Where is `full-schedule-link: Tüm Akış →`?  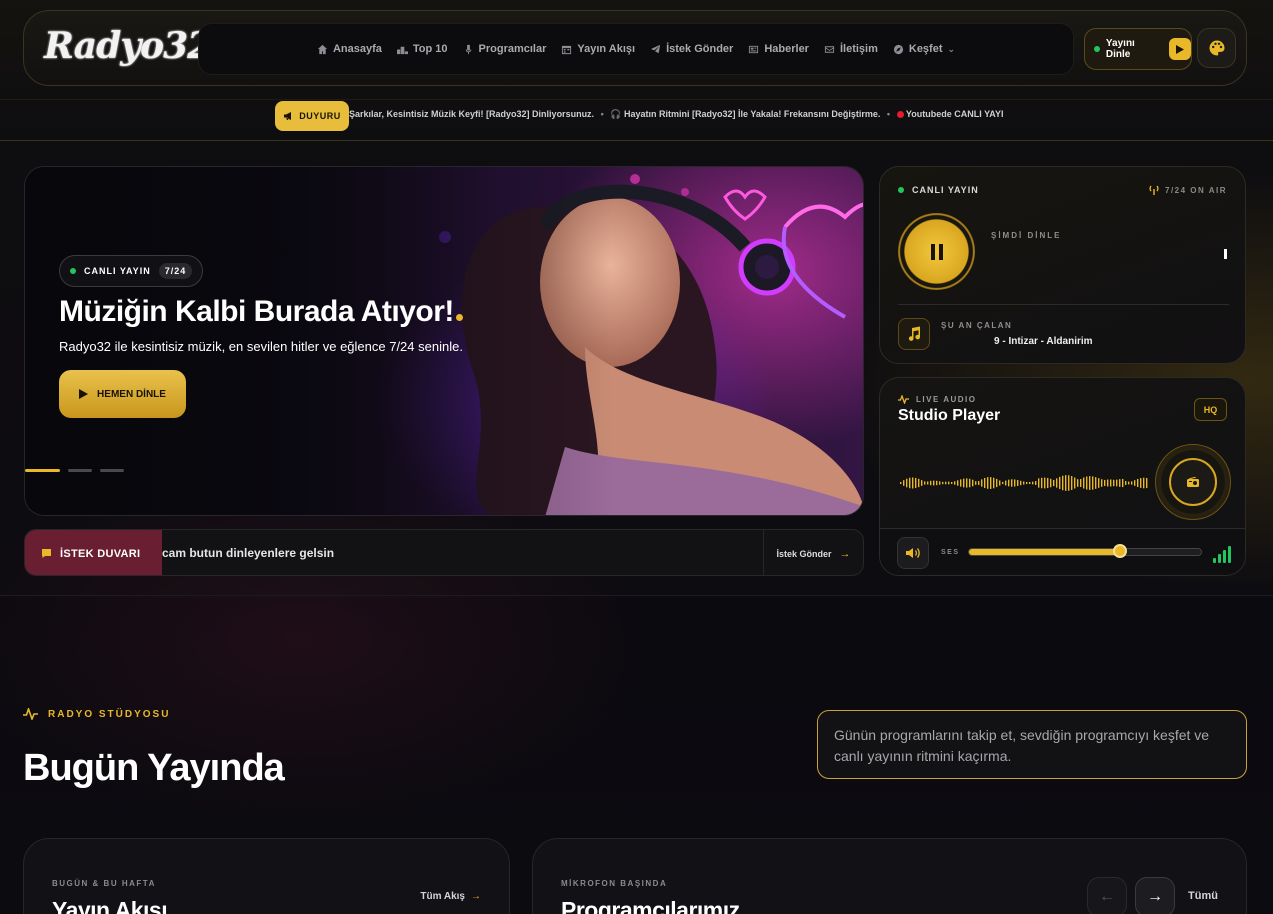
full-schedule-link: Tüm Akış → is located at coordinates (450, 896).